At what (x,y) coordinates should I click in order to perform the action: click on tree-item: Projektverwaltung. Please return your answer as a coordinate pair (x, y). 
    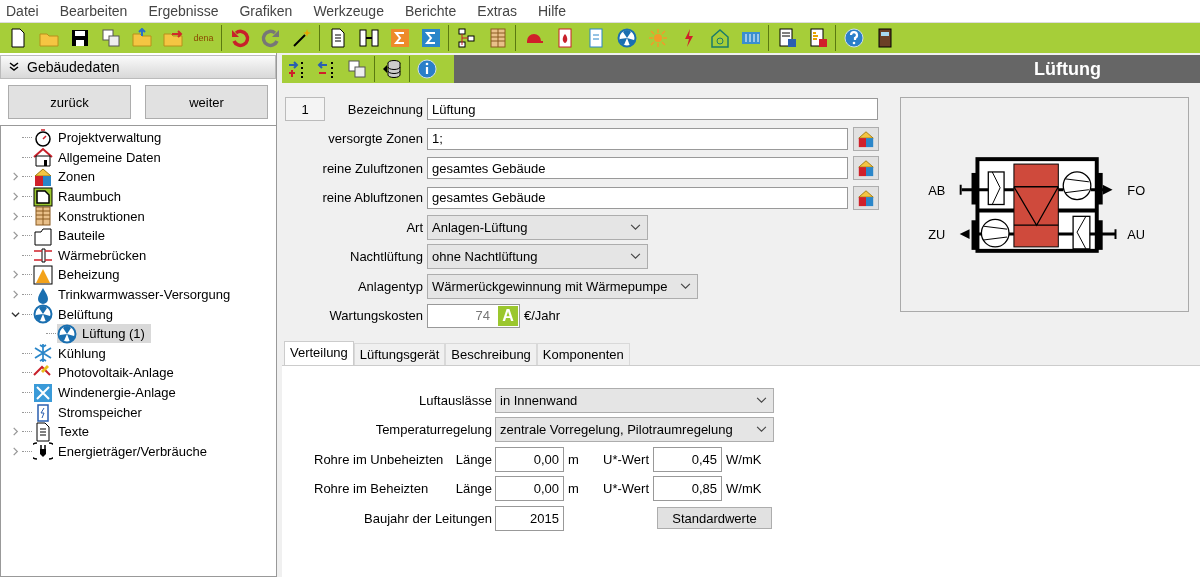
    Looking at the image, I should click on (100, 138).